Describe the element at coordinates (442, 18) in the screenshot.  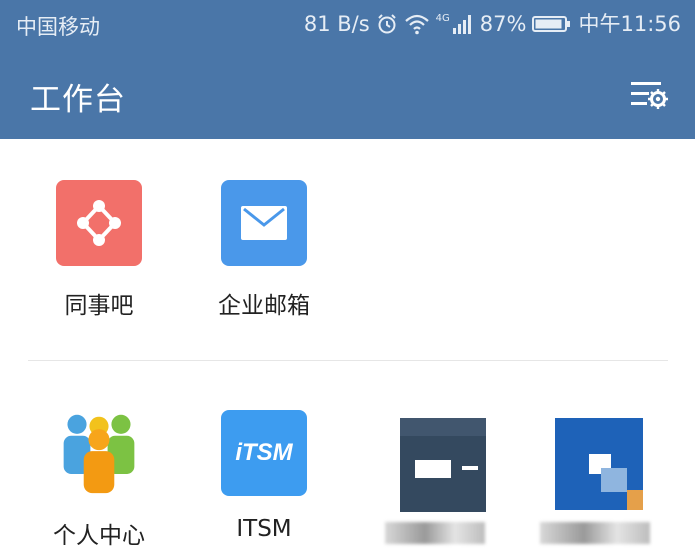
I see `network-type: 4G` at that location.